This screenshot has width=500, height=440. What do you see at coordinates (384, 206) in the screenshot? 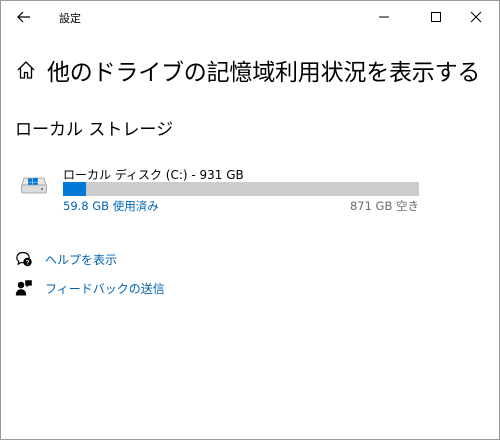
I see `free-space-label: 871 GB 空き` at bounding box center [384, 206].